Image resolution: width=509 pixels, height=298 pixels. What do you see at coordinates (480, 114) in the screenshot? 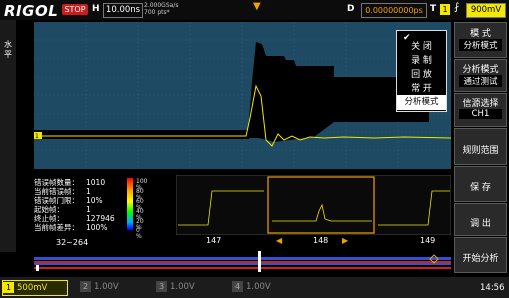
I see `source-value: CH1` at bounding box center [480, 114].